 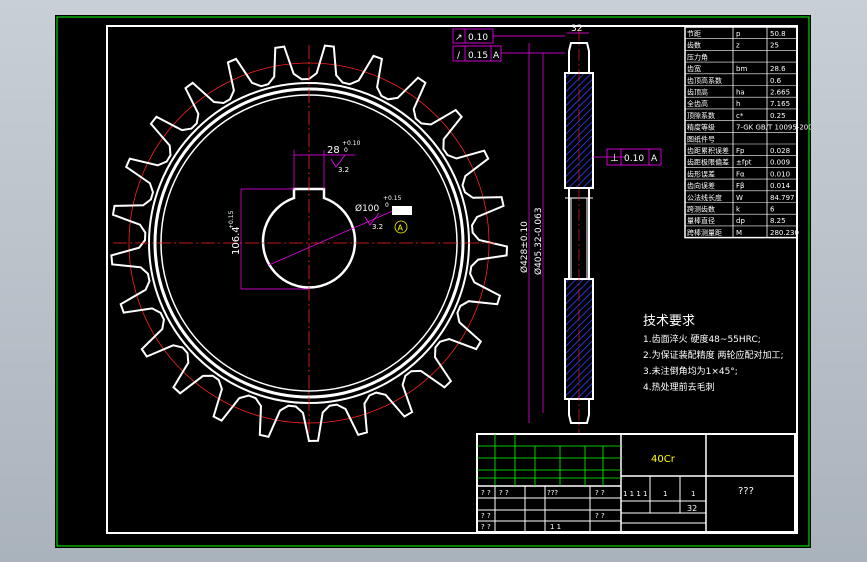 I want to click on param-value: 0.009, so click(x=780, y=163).